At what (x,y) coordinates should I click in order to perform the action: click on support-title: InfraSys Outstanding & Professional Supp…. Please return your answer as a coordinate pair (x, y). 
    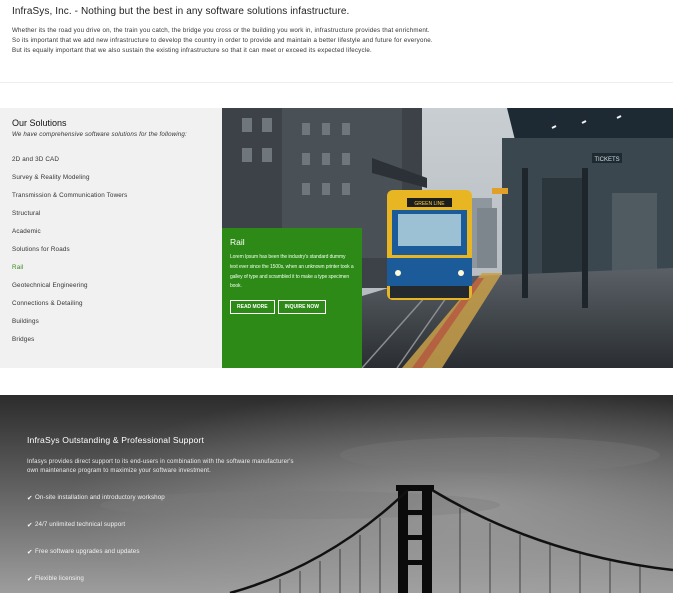
    Looking at the image, I should click on (115, 440).